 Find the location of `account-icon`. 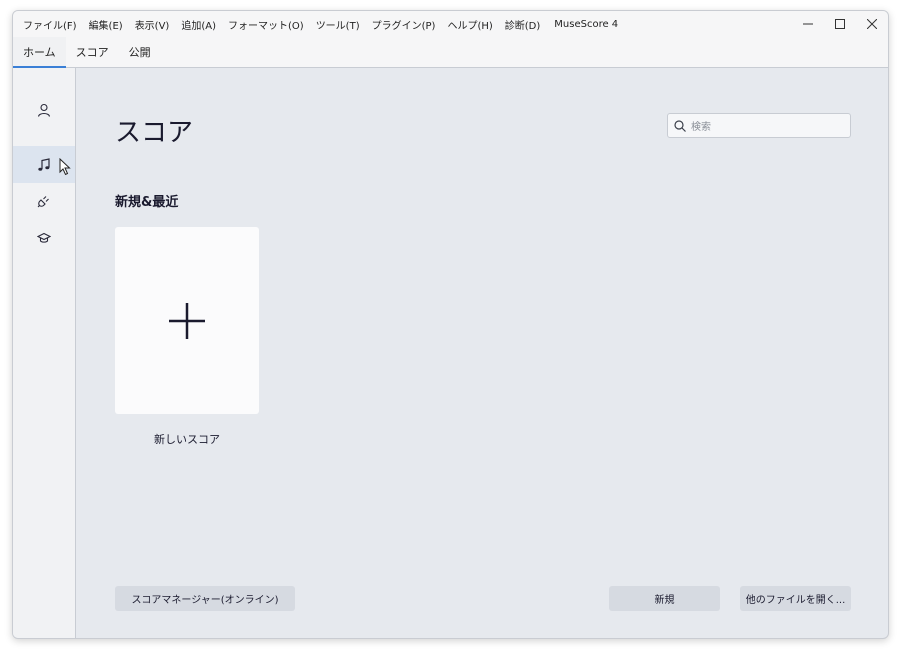

account-icon is located at coordinates (44, 110).